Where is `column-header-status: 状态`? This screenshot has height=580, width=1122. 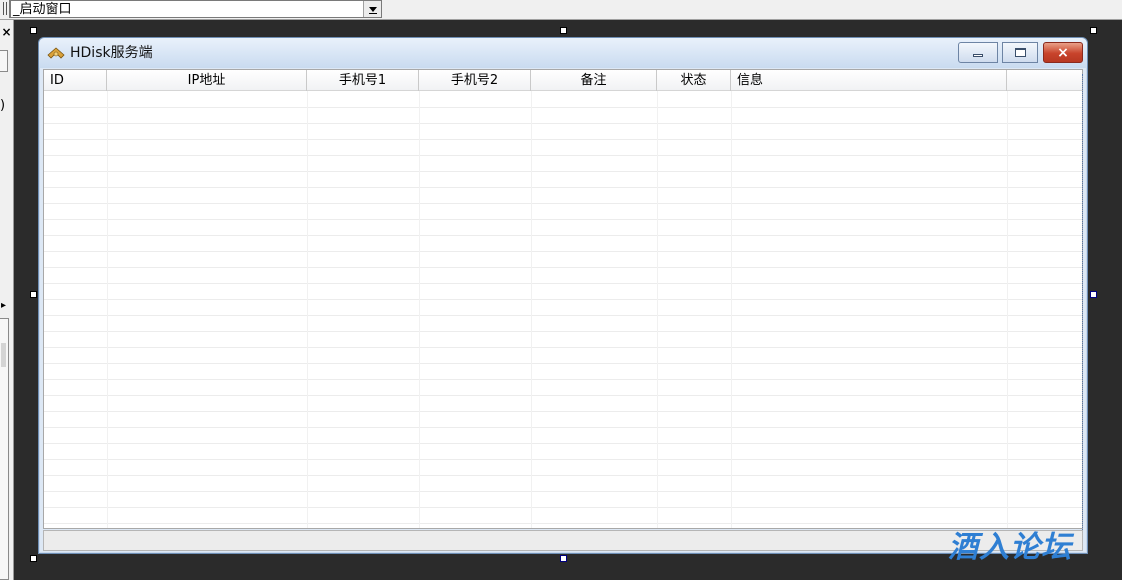
column-header-status: 状态 is located at coordinates (694, 80).